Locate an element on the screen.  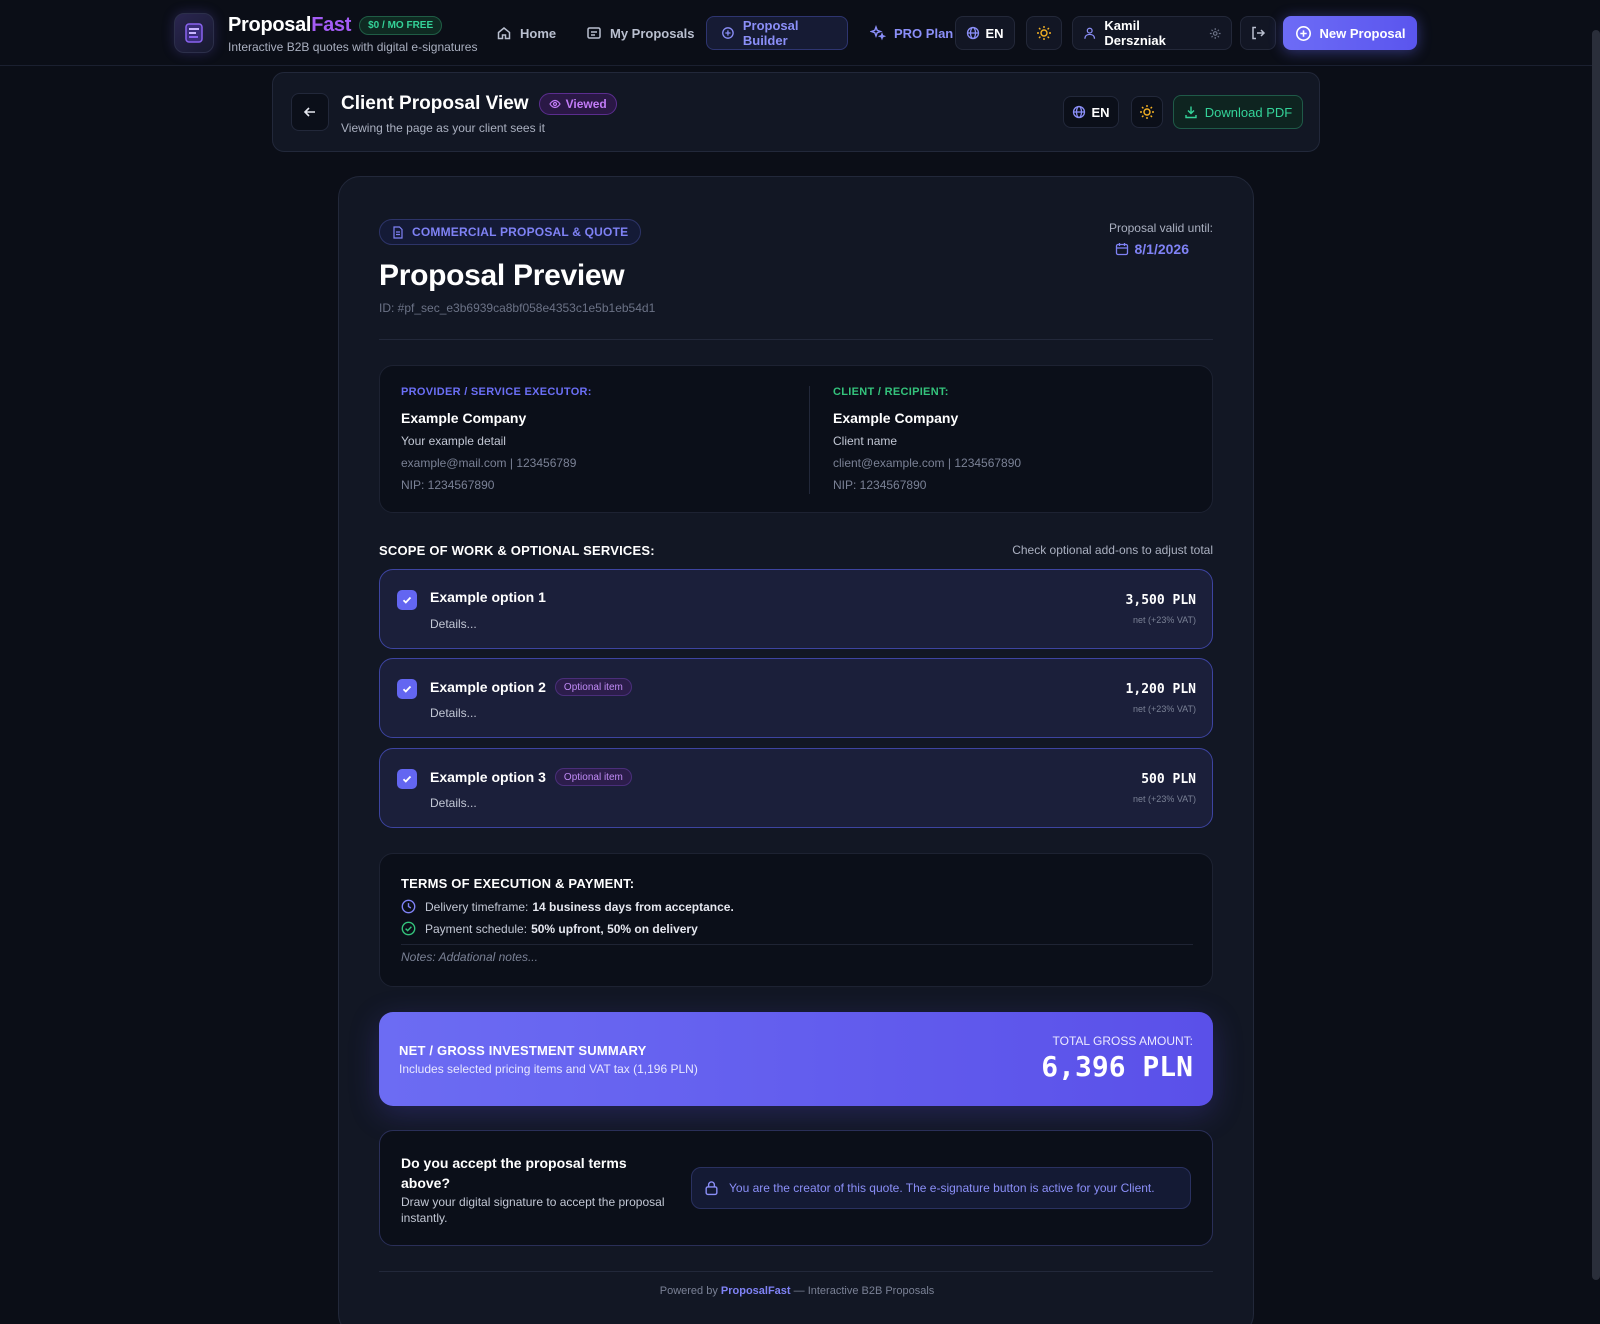
option-price: 500 PLN is located at coordinates (1168, 779).